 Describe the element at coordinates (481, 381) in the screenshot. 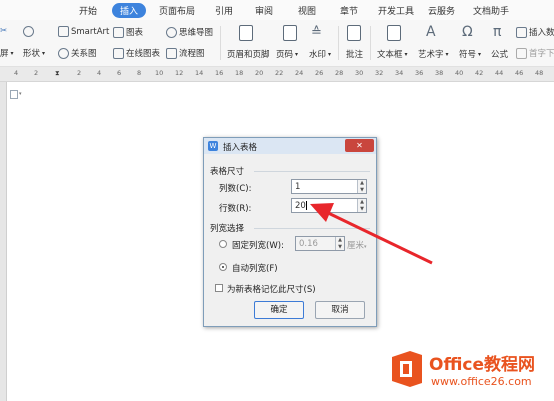

I see `watermark-url: www.office26.com` at that location.